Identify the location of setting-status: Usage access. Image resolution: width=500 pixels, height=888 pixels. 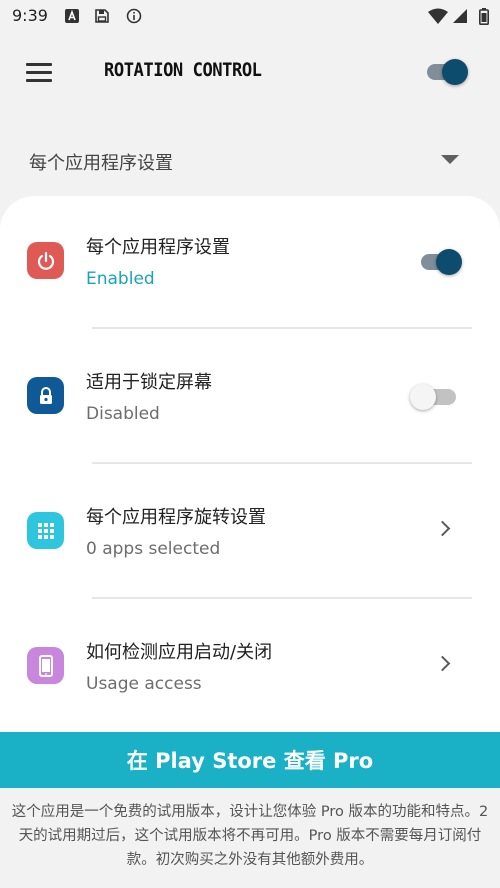
(144, 684).